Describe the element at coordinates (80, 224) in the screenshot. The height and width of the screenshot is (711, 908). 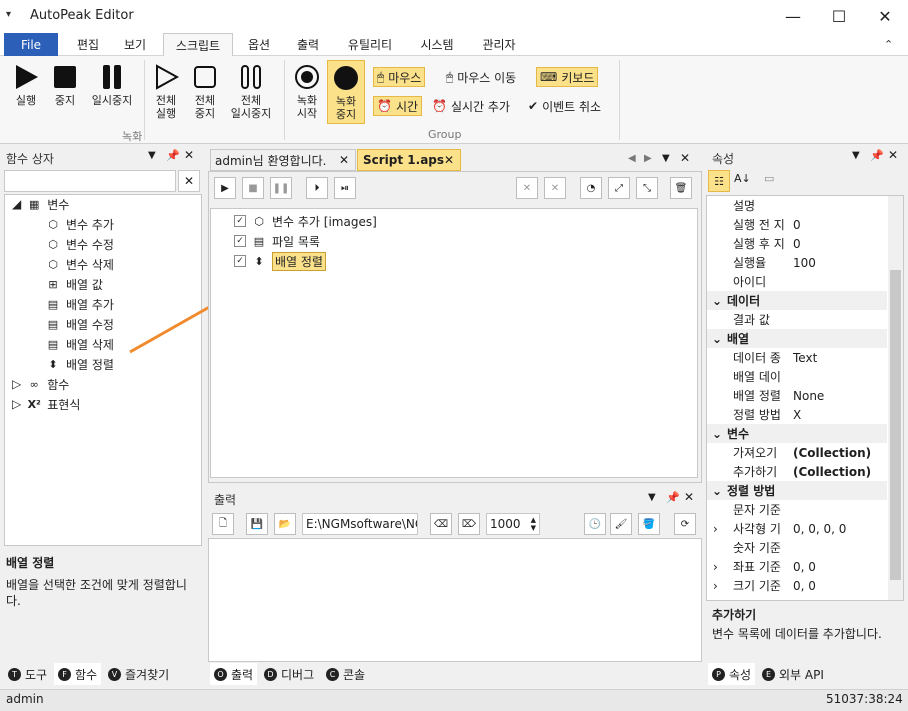
I see `tree-item-var-add: ⬡ 변수 추가` at that location.